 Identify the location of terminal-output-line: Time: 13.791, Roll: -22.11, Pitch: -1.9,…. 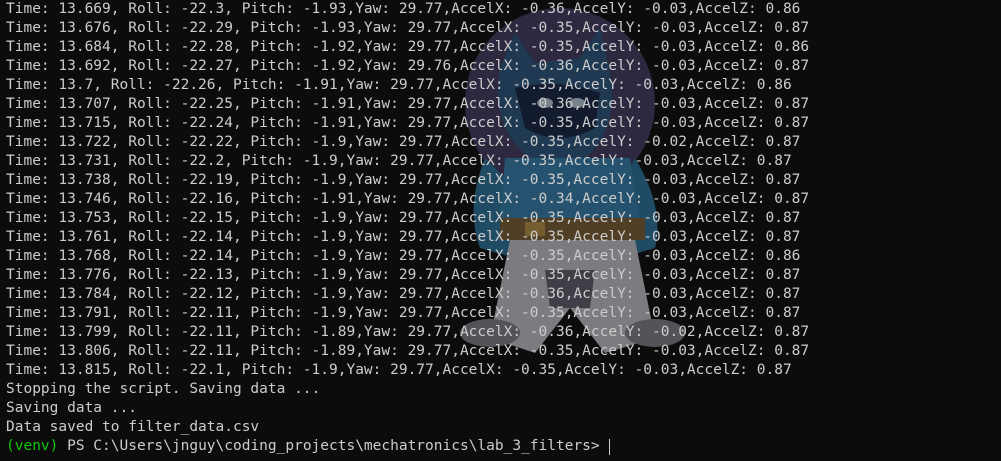
(403, 313).